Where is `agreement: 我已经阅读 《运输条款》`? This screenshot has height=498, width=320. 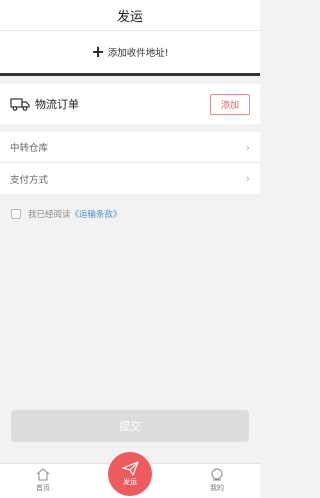 agreement: 我已经阅读 《运输条款》 is located at coordinates (66, 214).